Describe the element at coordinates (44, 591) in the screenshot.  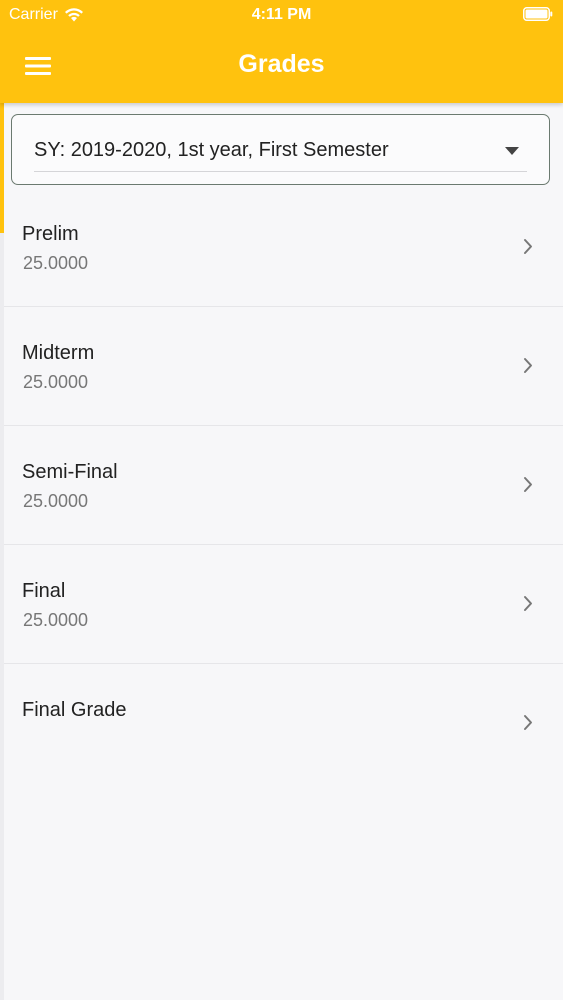
I see `grade-item-label: Final` at that location.